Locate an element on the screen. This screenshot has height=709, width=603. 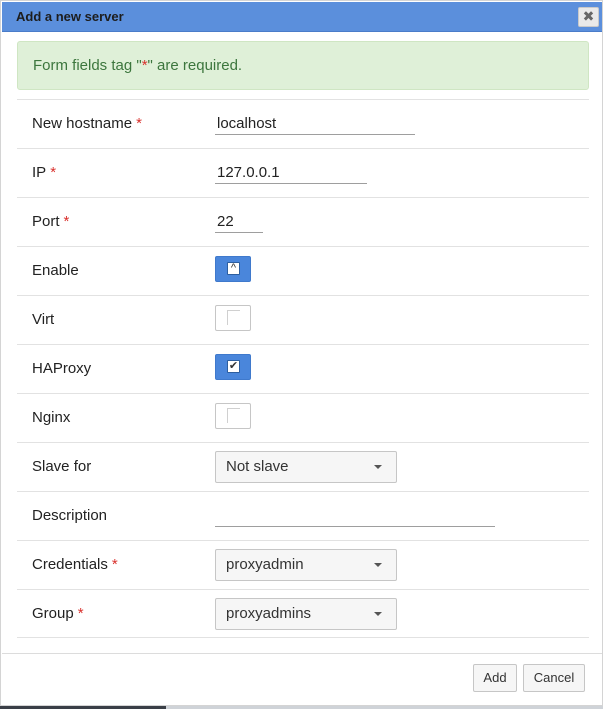
enable-row: Enable ^ is located at coordinates (303, 270).